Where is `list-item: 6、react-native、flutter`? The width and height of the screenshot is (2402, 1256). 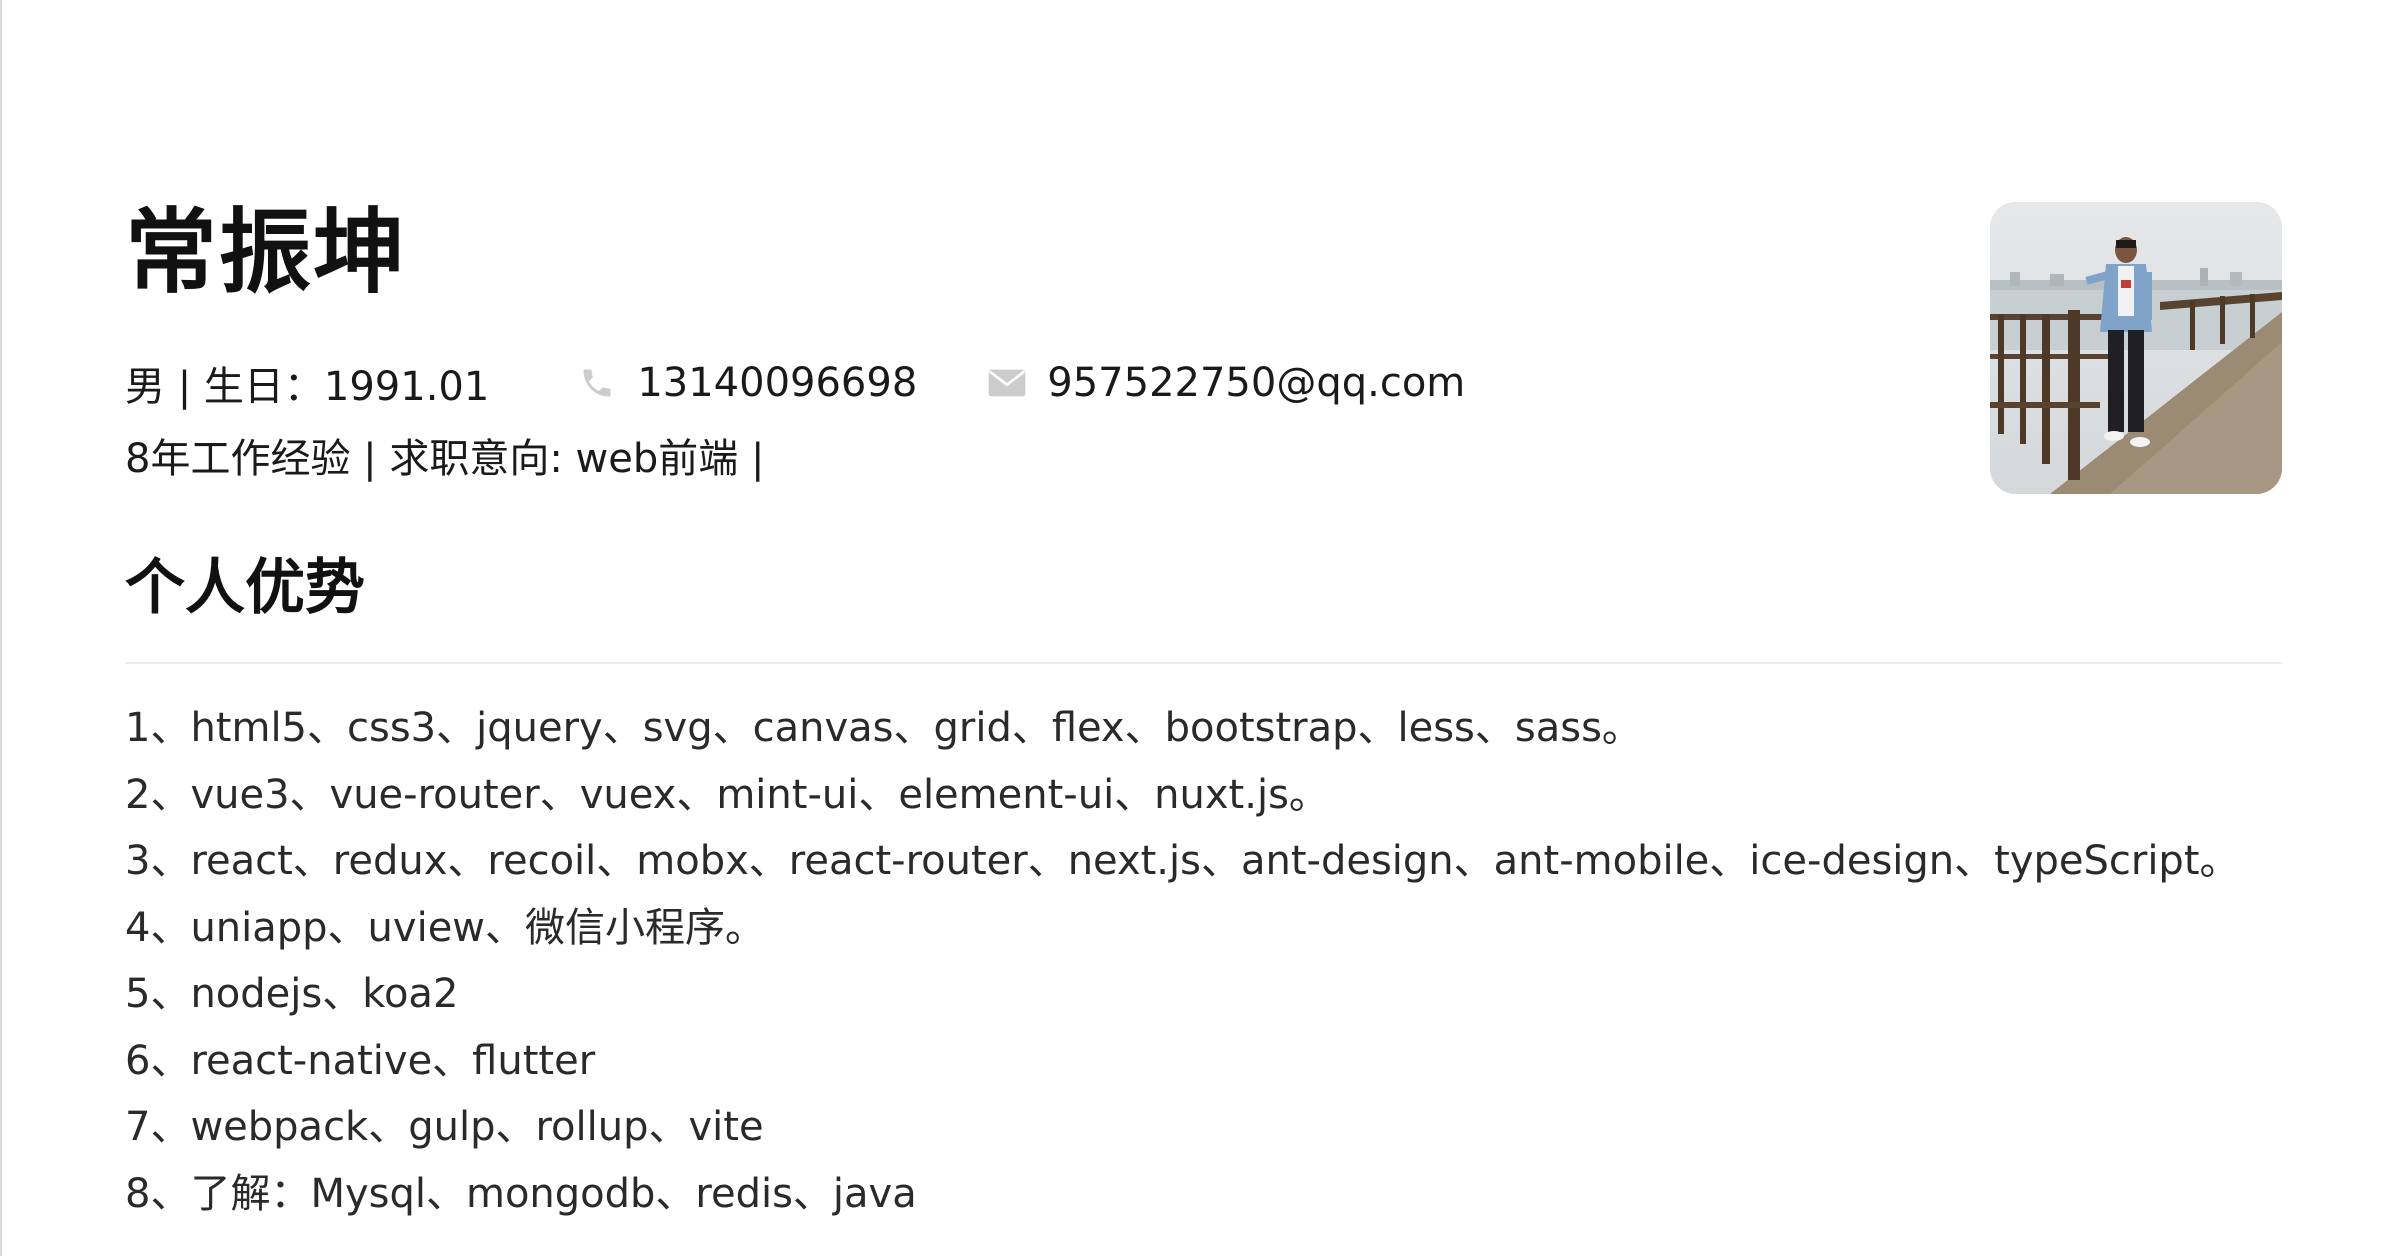 list-item: 6、react-native、flutter is located at coordinates (360, 1060).